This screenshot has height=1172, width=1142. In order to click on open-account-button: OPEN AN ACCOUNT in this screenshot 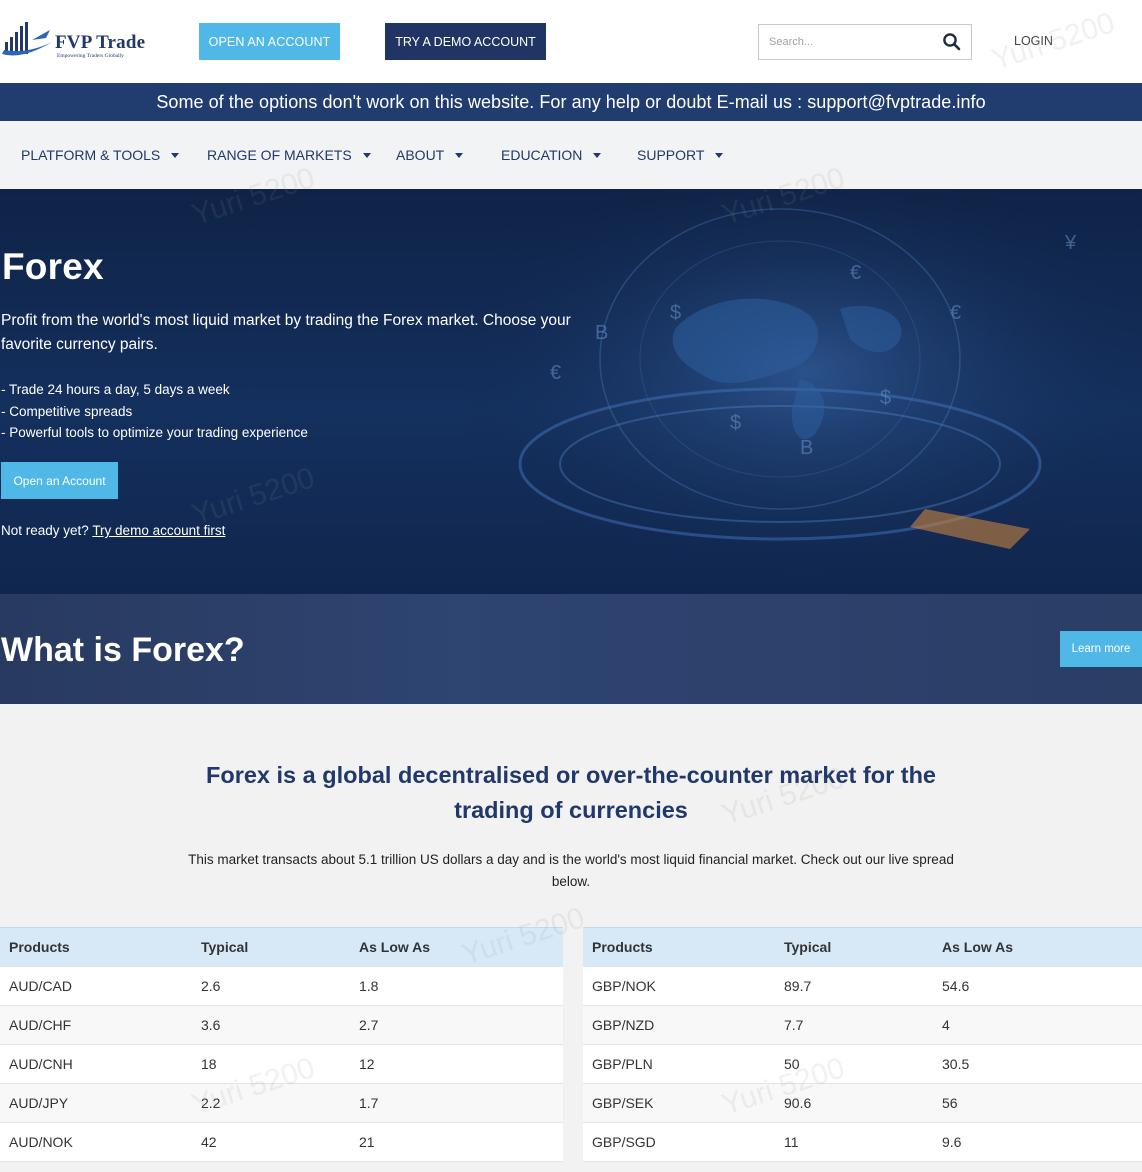, I will do `click(269, 41)`.